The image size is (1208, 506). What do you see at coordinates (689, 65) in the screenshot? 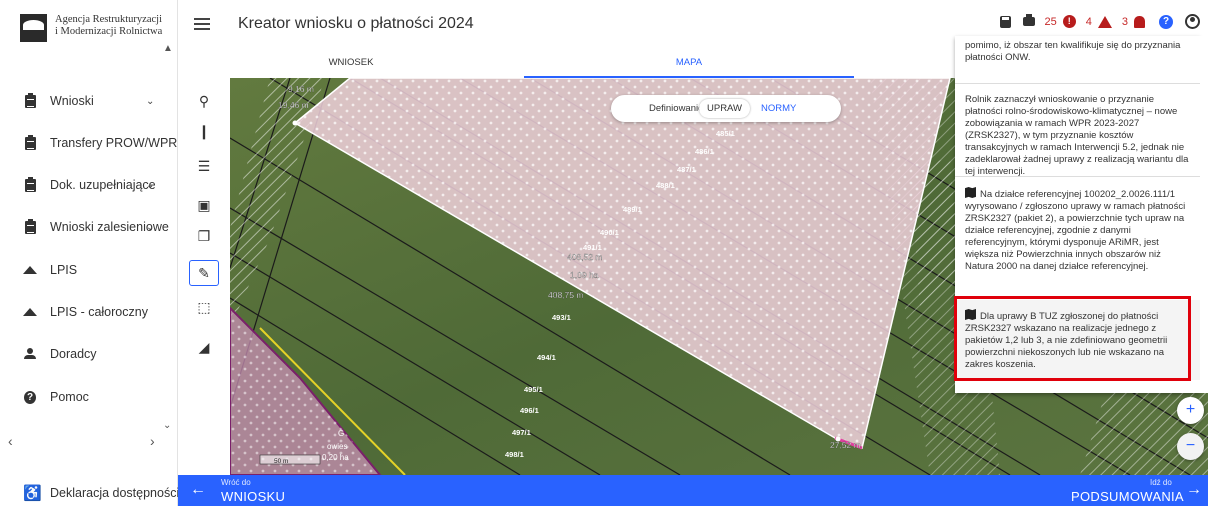
I see `tab-mapa: MAPA` at bounding box center [689, 65].